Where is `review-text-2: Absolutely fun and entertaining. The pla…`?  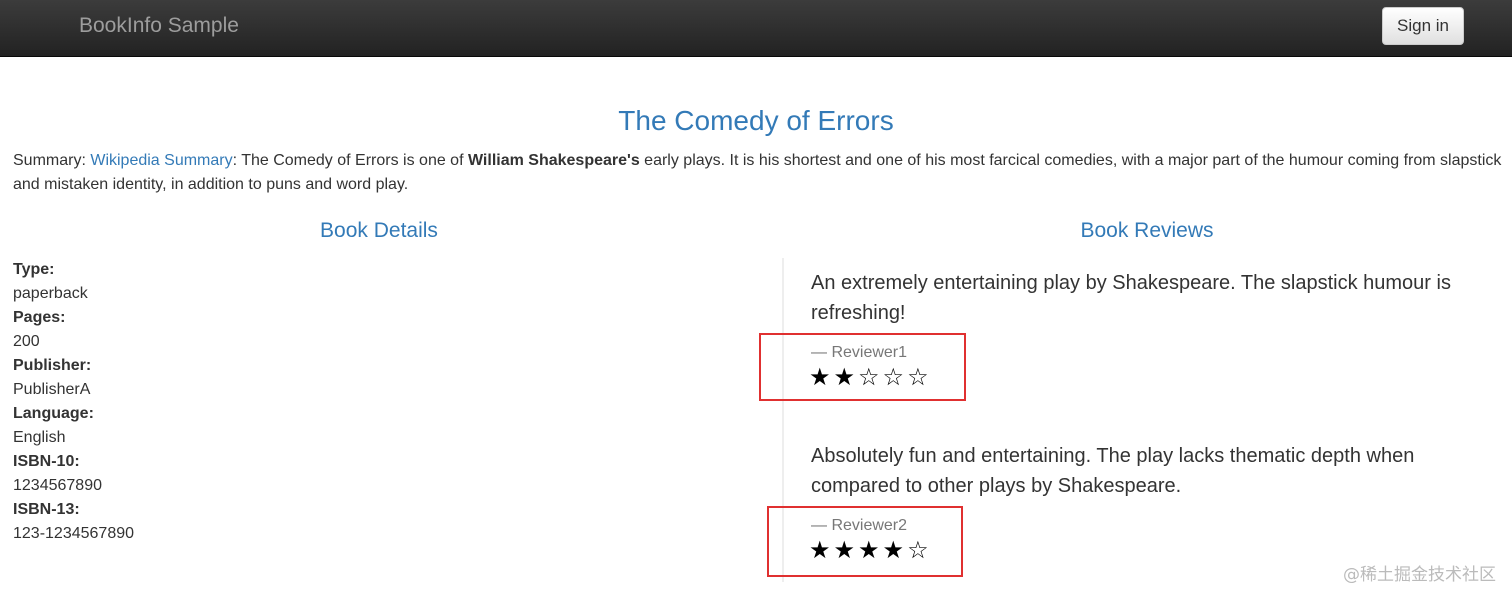
review-text-2: Absolutely fun and entertaining. The pla… is located at coordinates (1113, 471).